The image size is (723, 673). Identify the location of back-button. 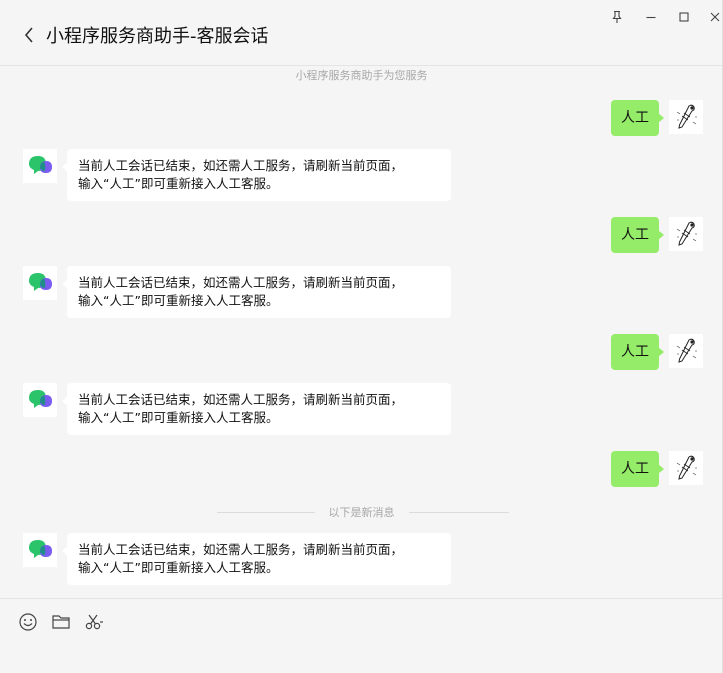
(30, 35).